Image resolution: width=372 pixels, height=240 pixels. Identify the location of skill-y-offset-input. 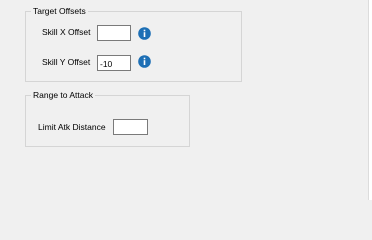
(114, 63).